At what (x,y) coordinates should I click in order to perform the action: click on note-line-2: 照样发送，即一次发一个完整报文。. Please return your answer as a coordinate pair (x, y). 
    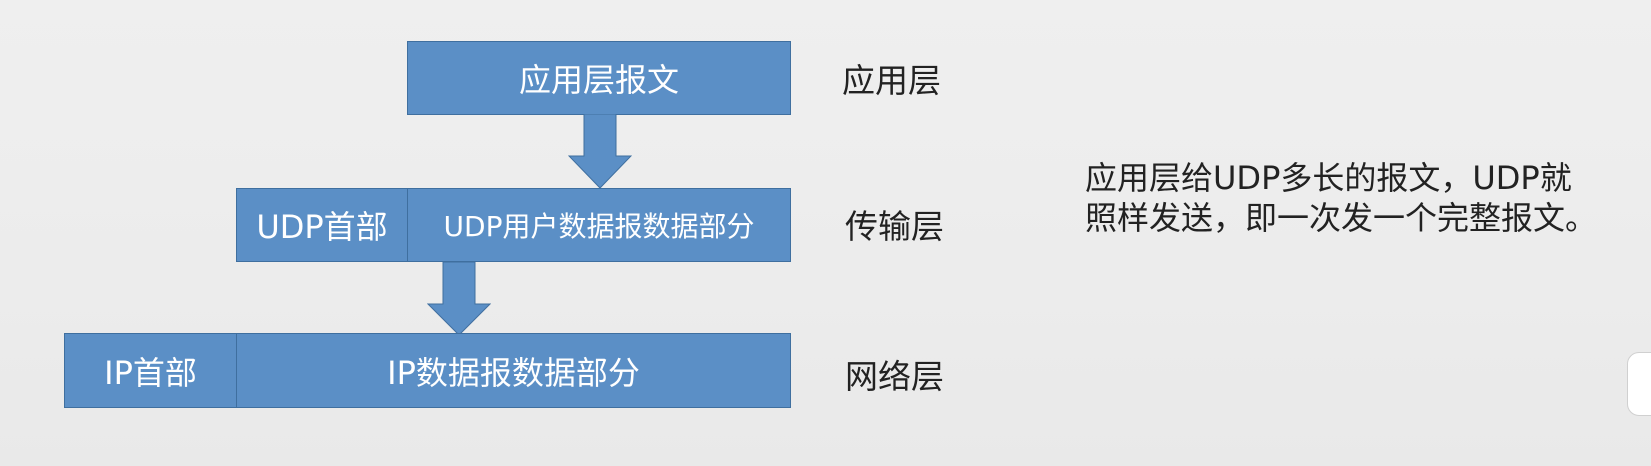
    Looking at the image, I should click on (1341, 218).